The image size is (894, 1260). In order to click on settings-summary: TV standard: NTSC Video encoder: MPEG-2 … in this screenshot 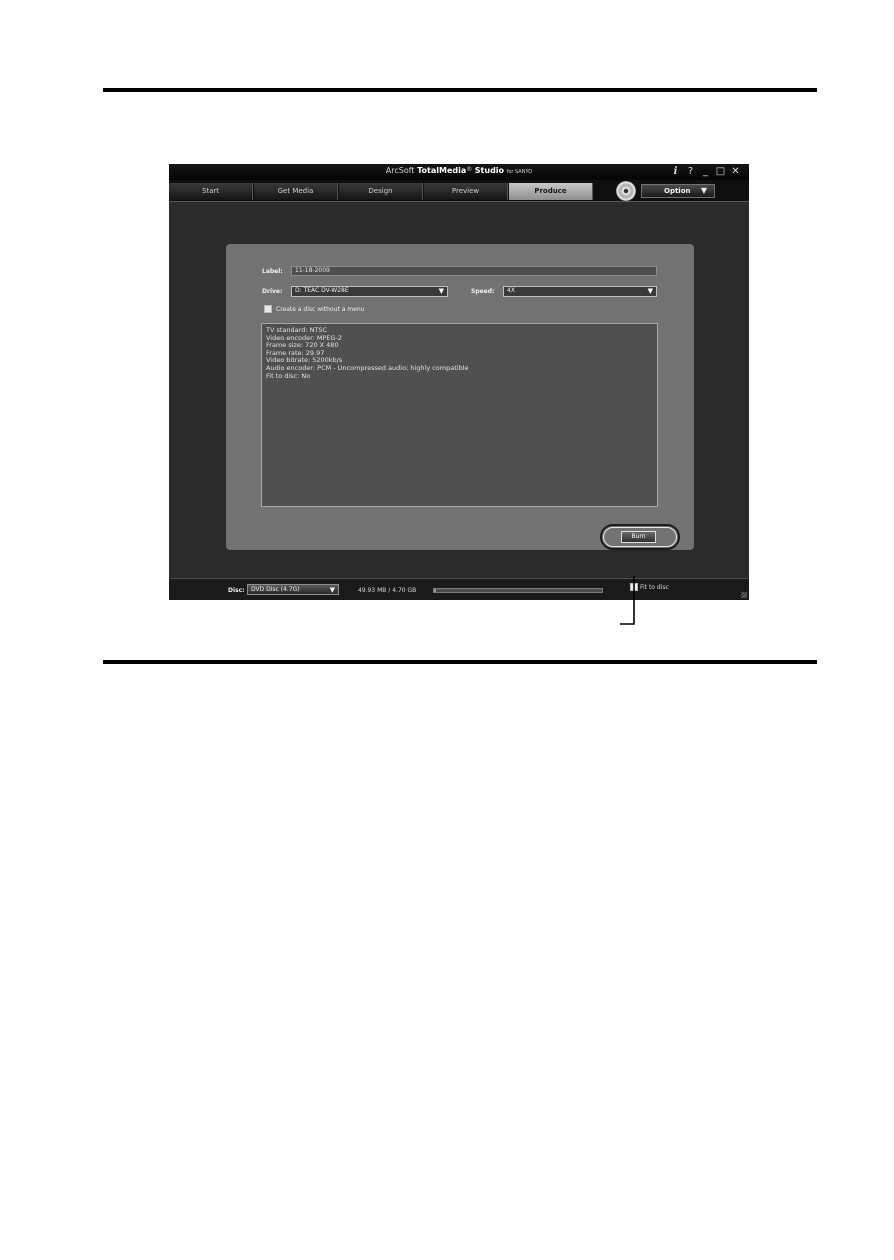, I will do `click(459, 415)`.